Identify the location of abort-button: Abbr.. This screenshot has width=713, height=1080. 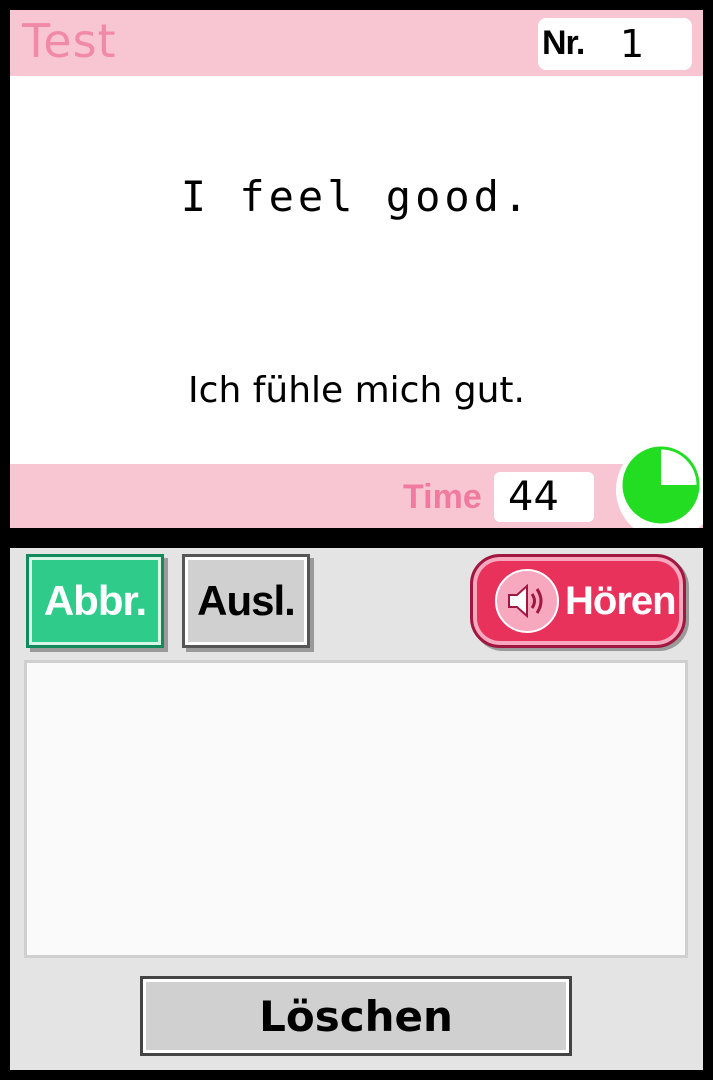
(95, 601).